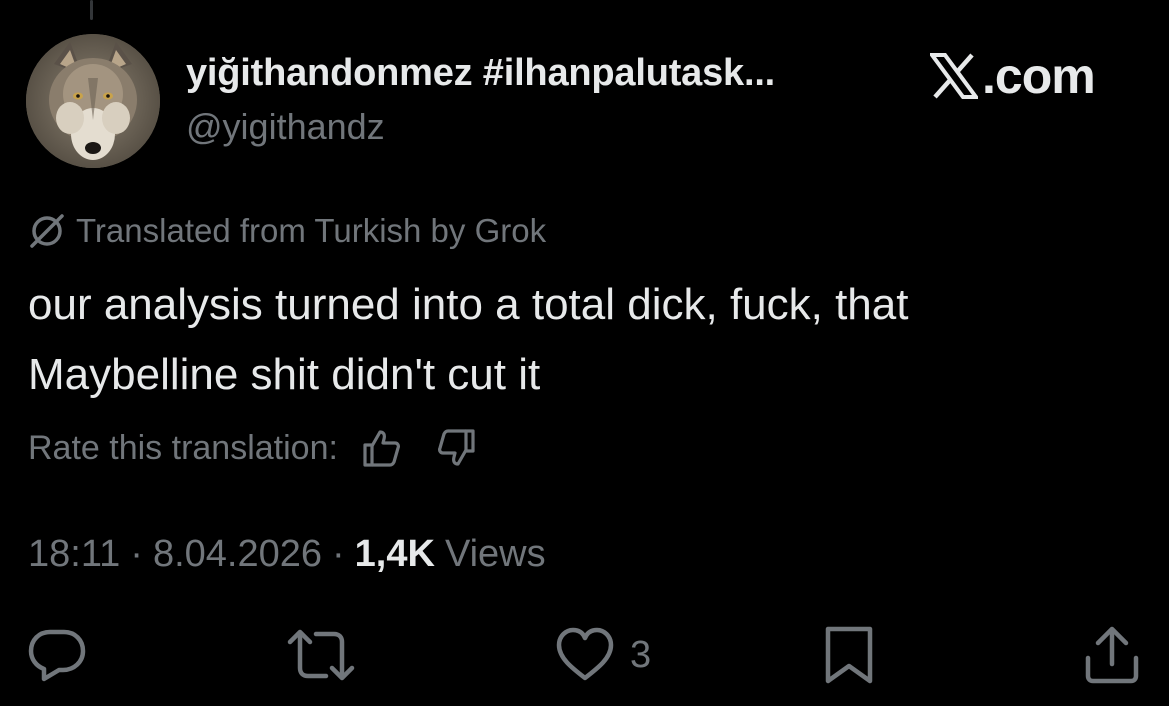  Describe the element at coordinates (237, 554) in the screenshot. I see `tweet-date: 8.04.2026` at that location.